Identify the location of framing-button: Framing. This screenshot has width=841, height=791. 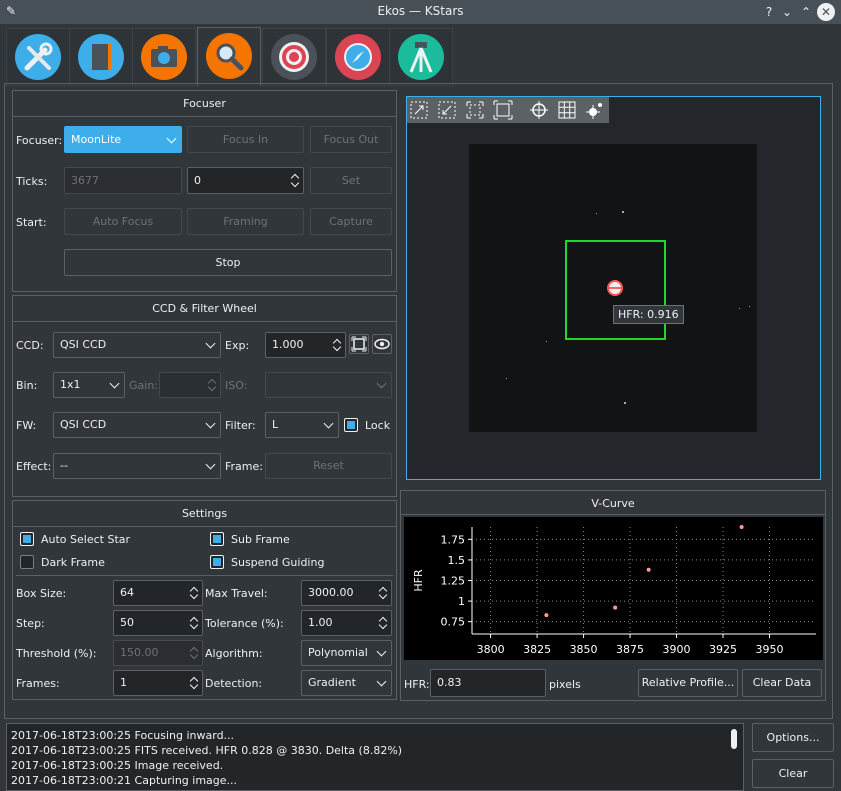
(245, 221).